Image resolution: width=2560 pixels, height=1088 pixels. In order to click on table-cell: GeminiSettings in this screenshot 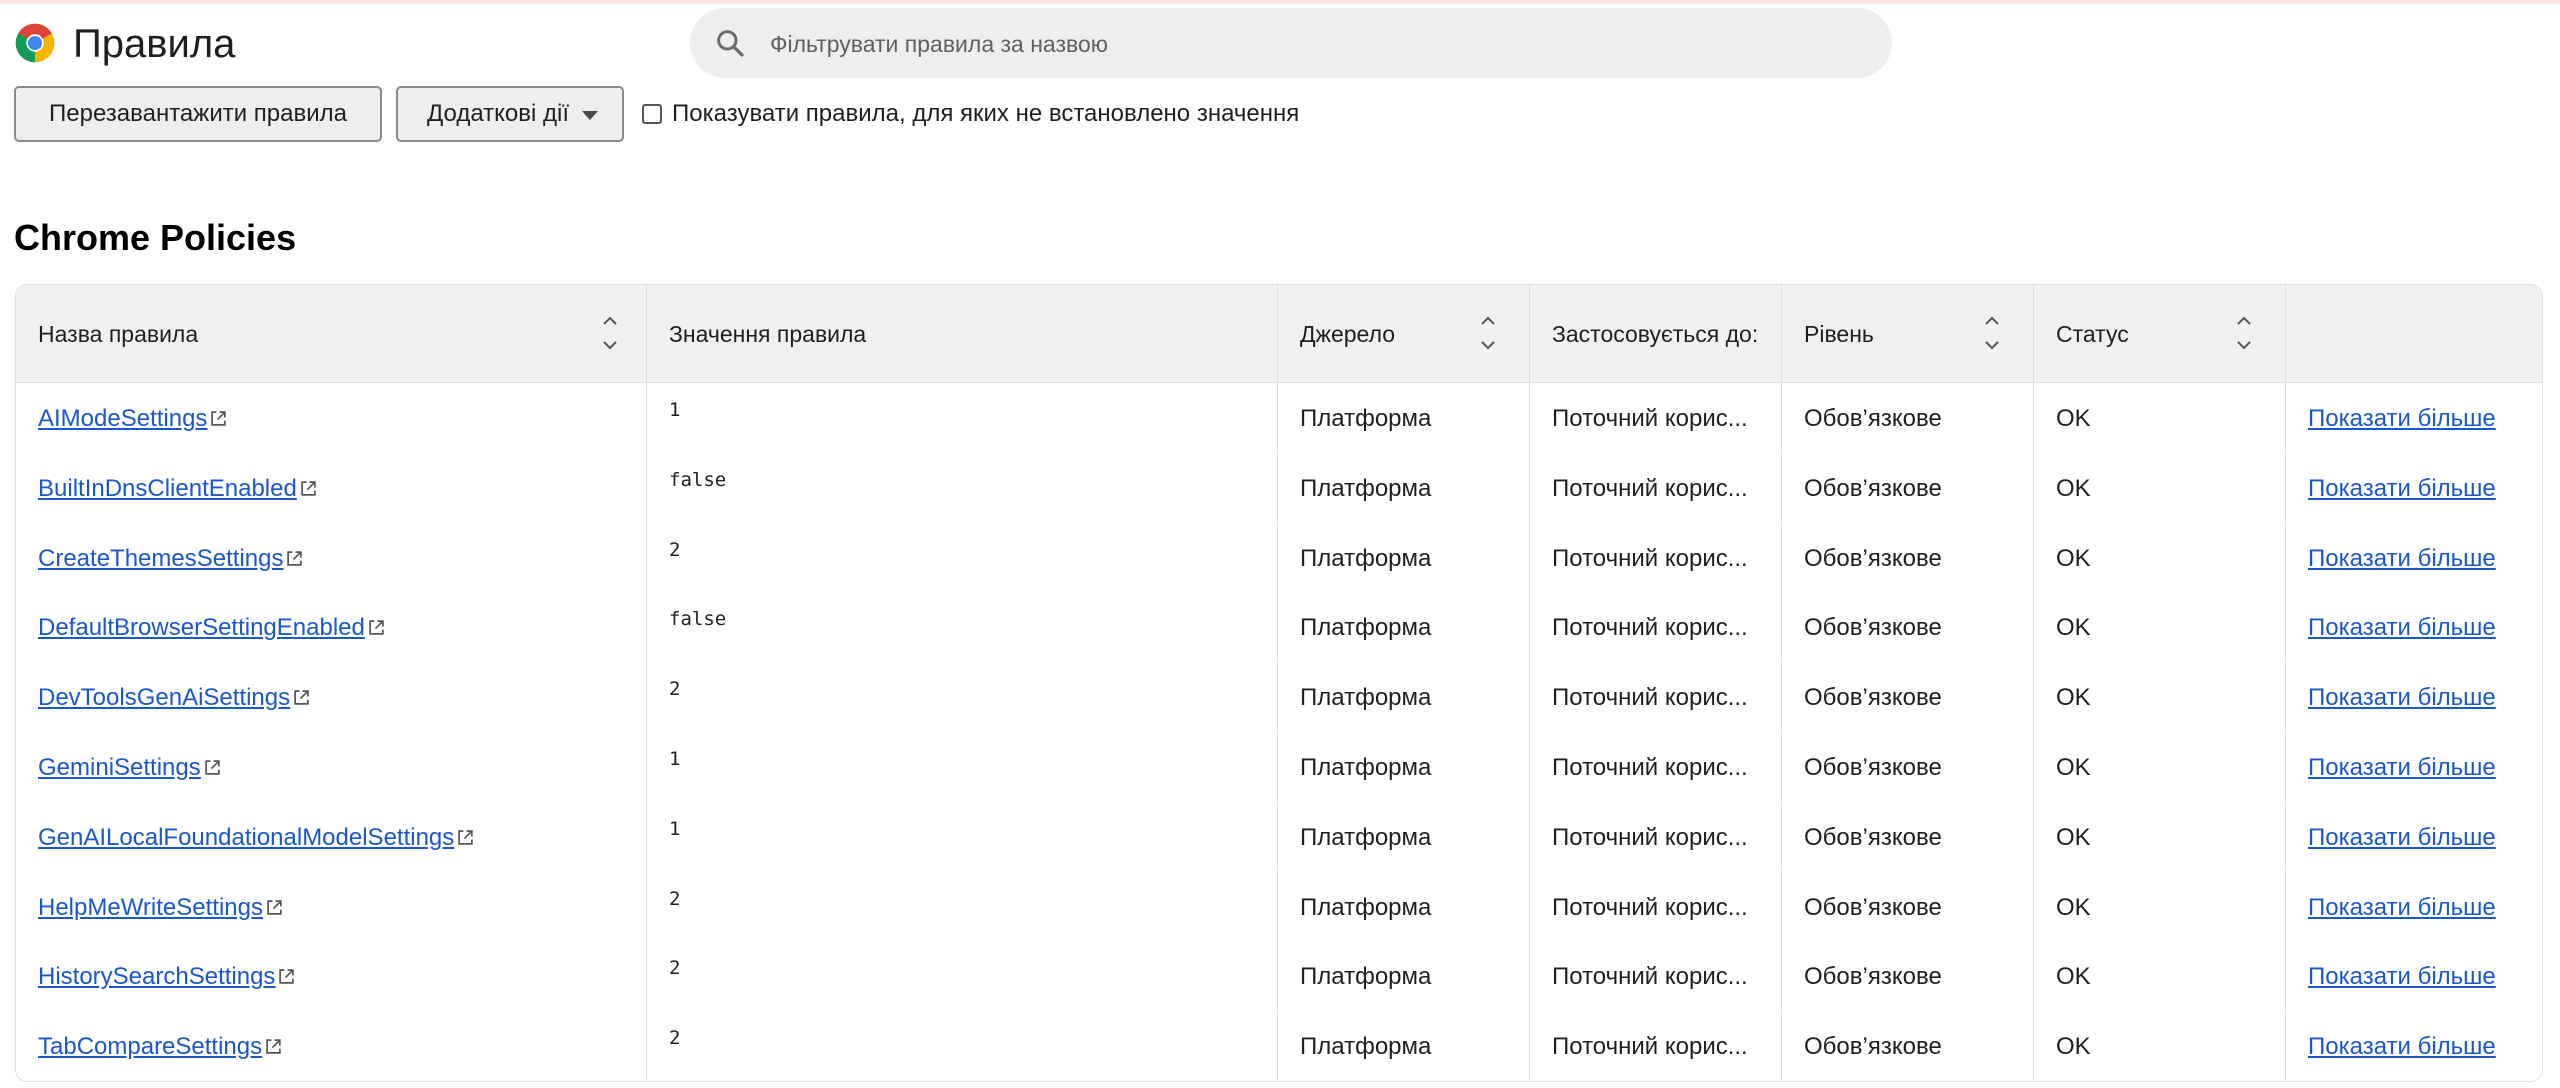, I will do `click(331, 766)`.